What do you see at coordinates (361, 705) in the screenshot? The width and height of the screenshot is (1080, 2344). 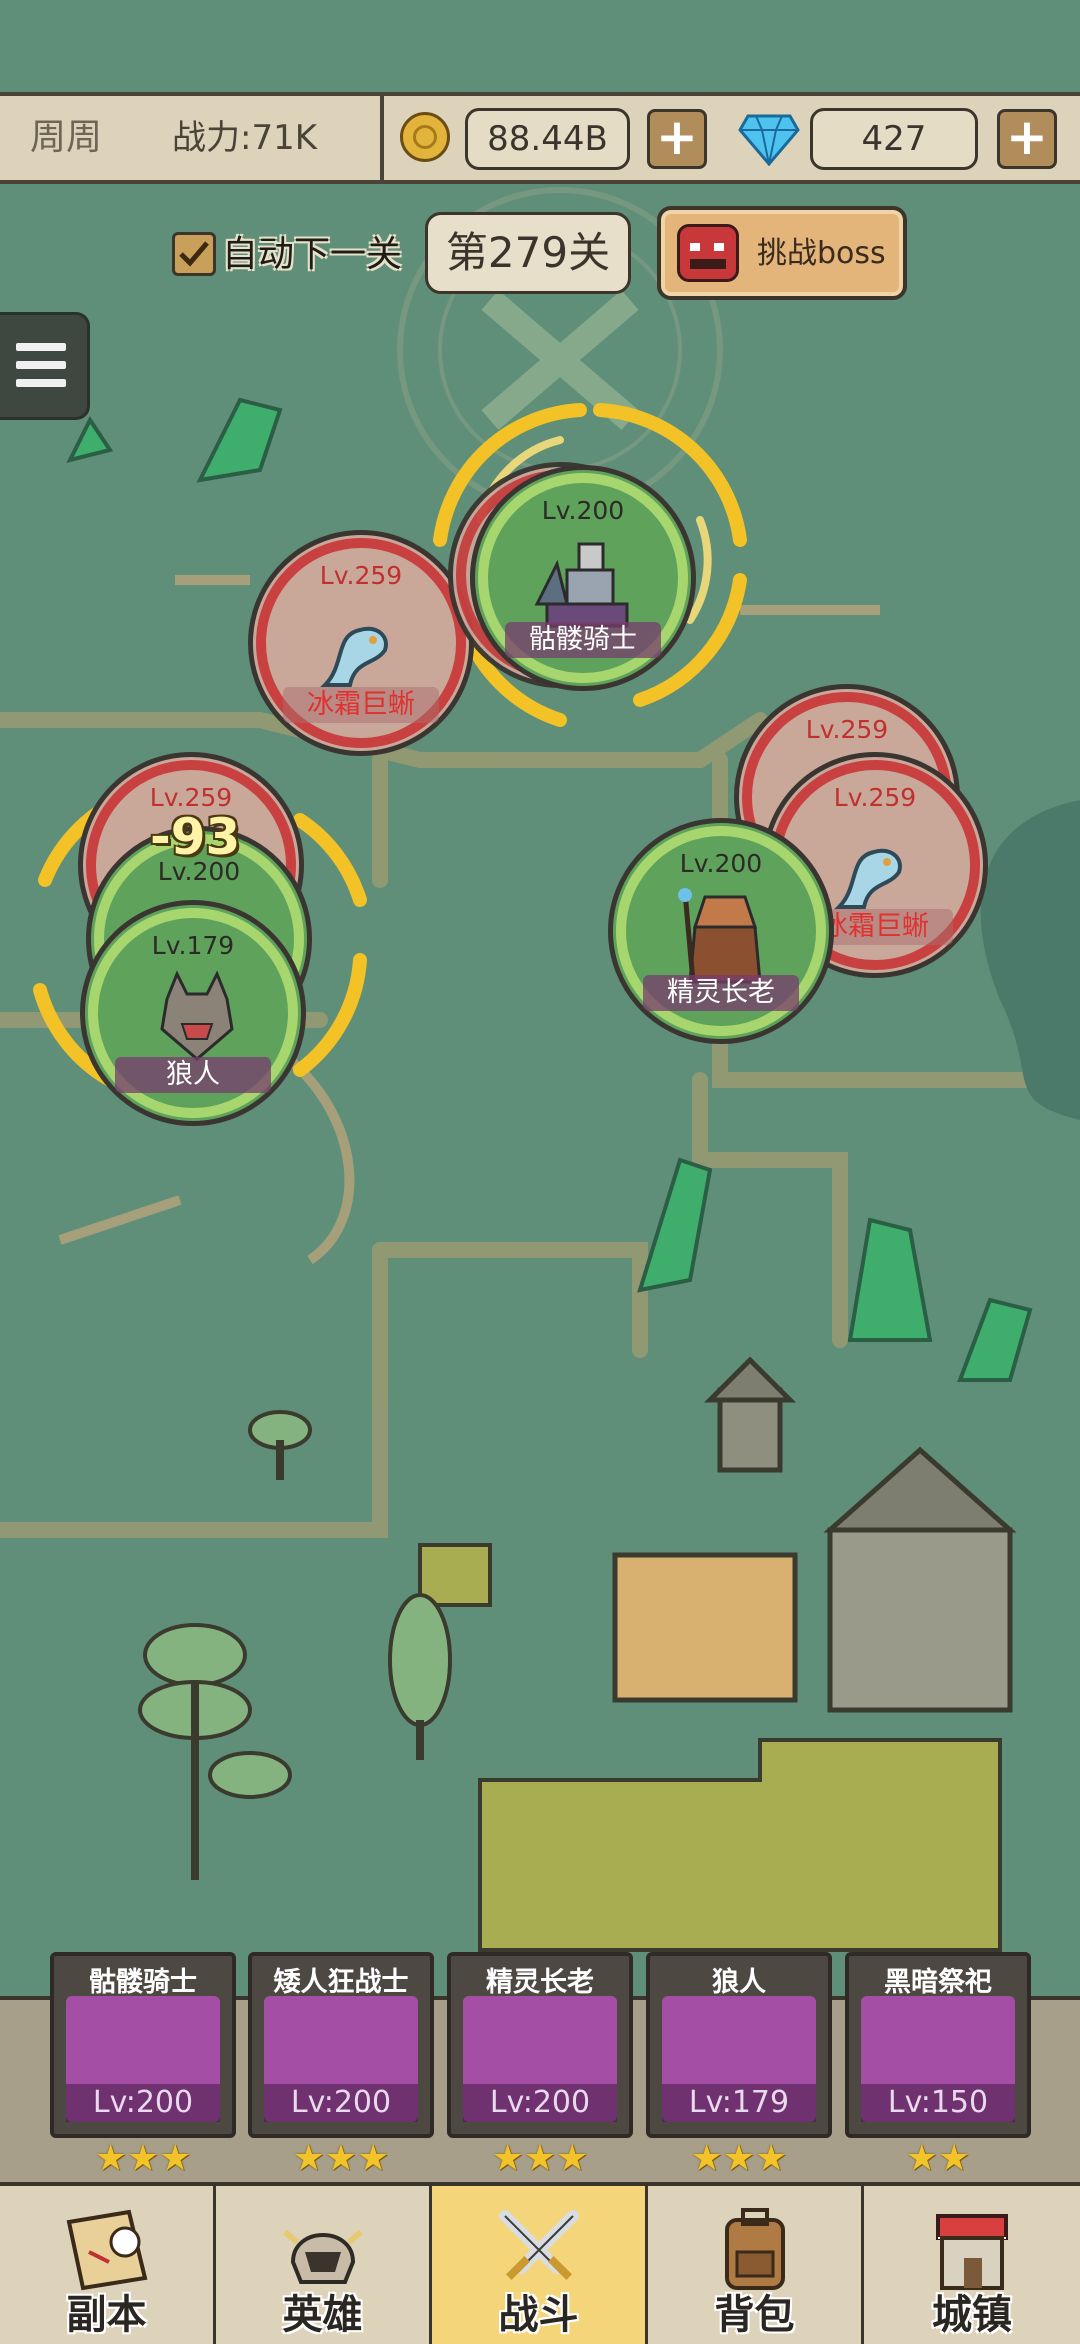 I see `node-name: 冰霜巨蜥` at bounding box center [361, 705].